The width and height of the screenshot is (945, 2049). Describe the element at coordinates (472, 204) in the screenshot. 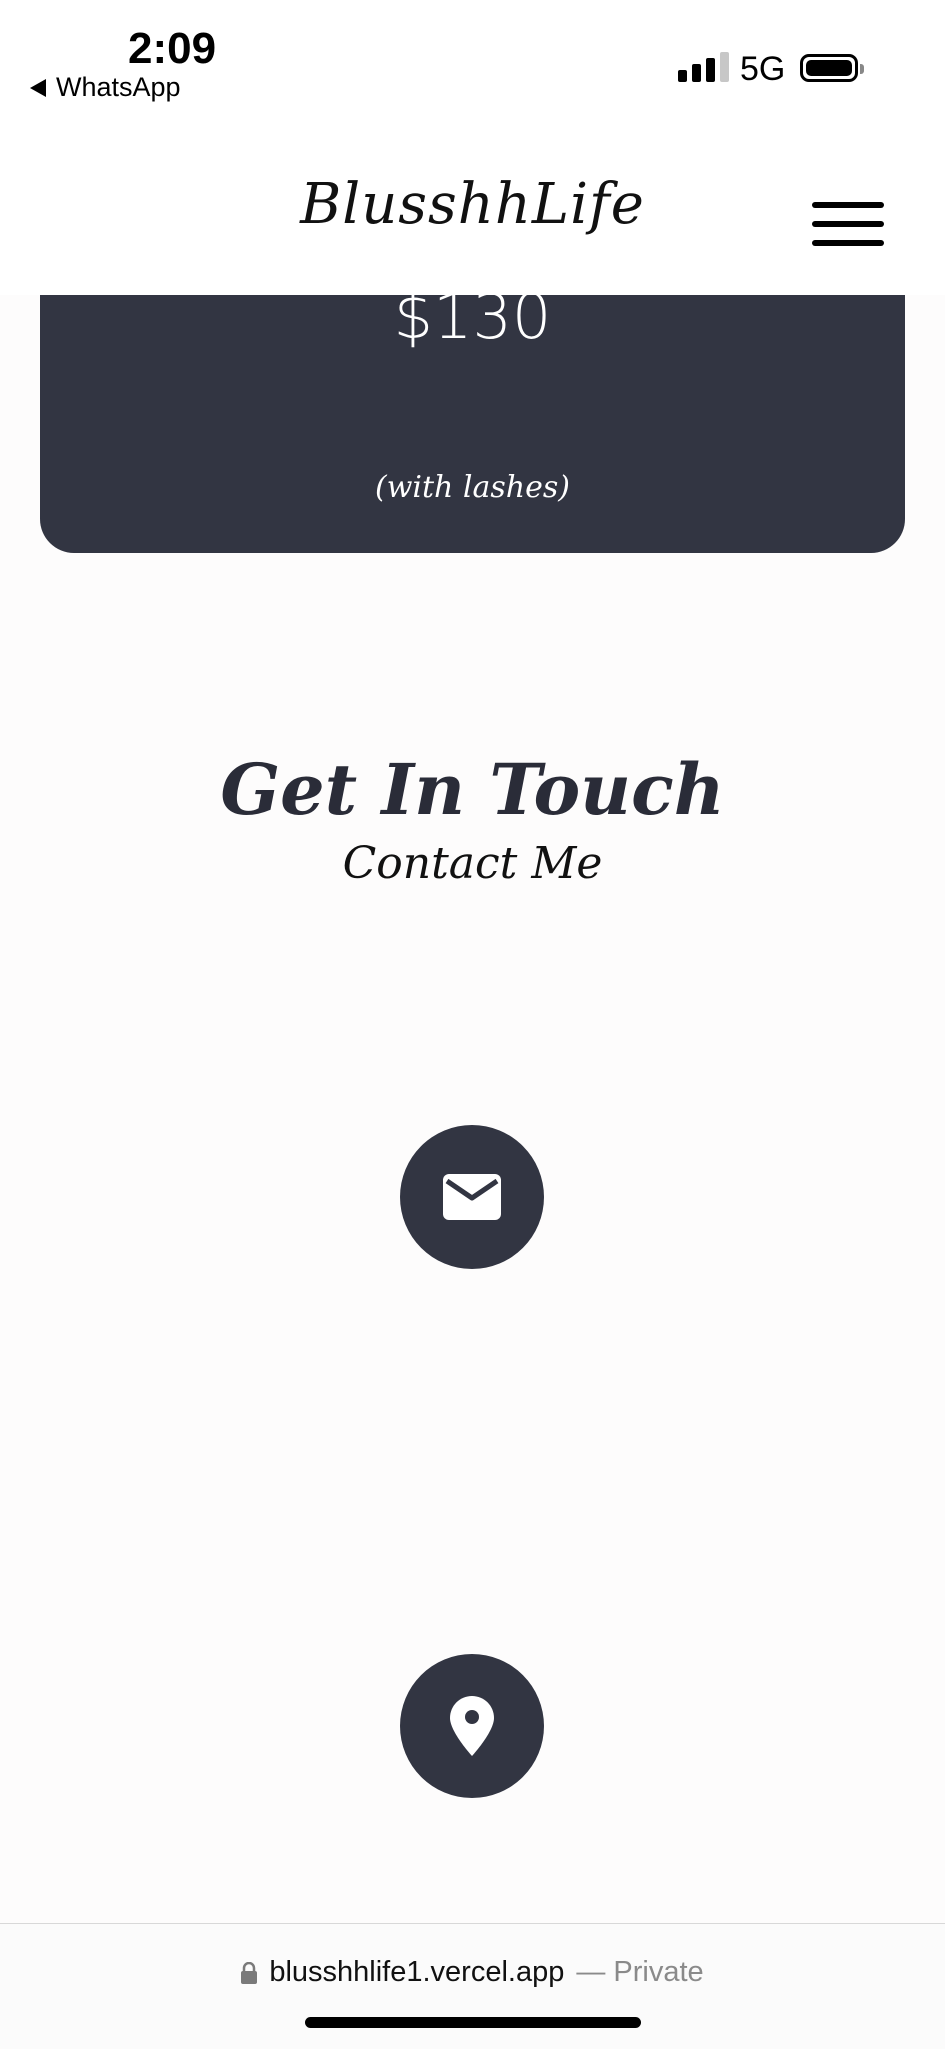

I see `brand-logo: BlusshhLife` at that location.